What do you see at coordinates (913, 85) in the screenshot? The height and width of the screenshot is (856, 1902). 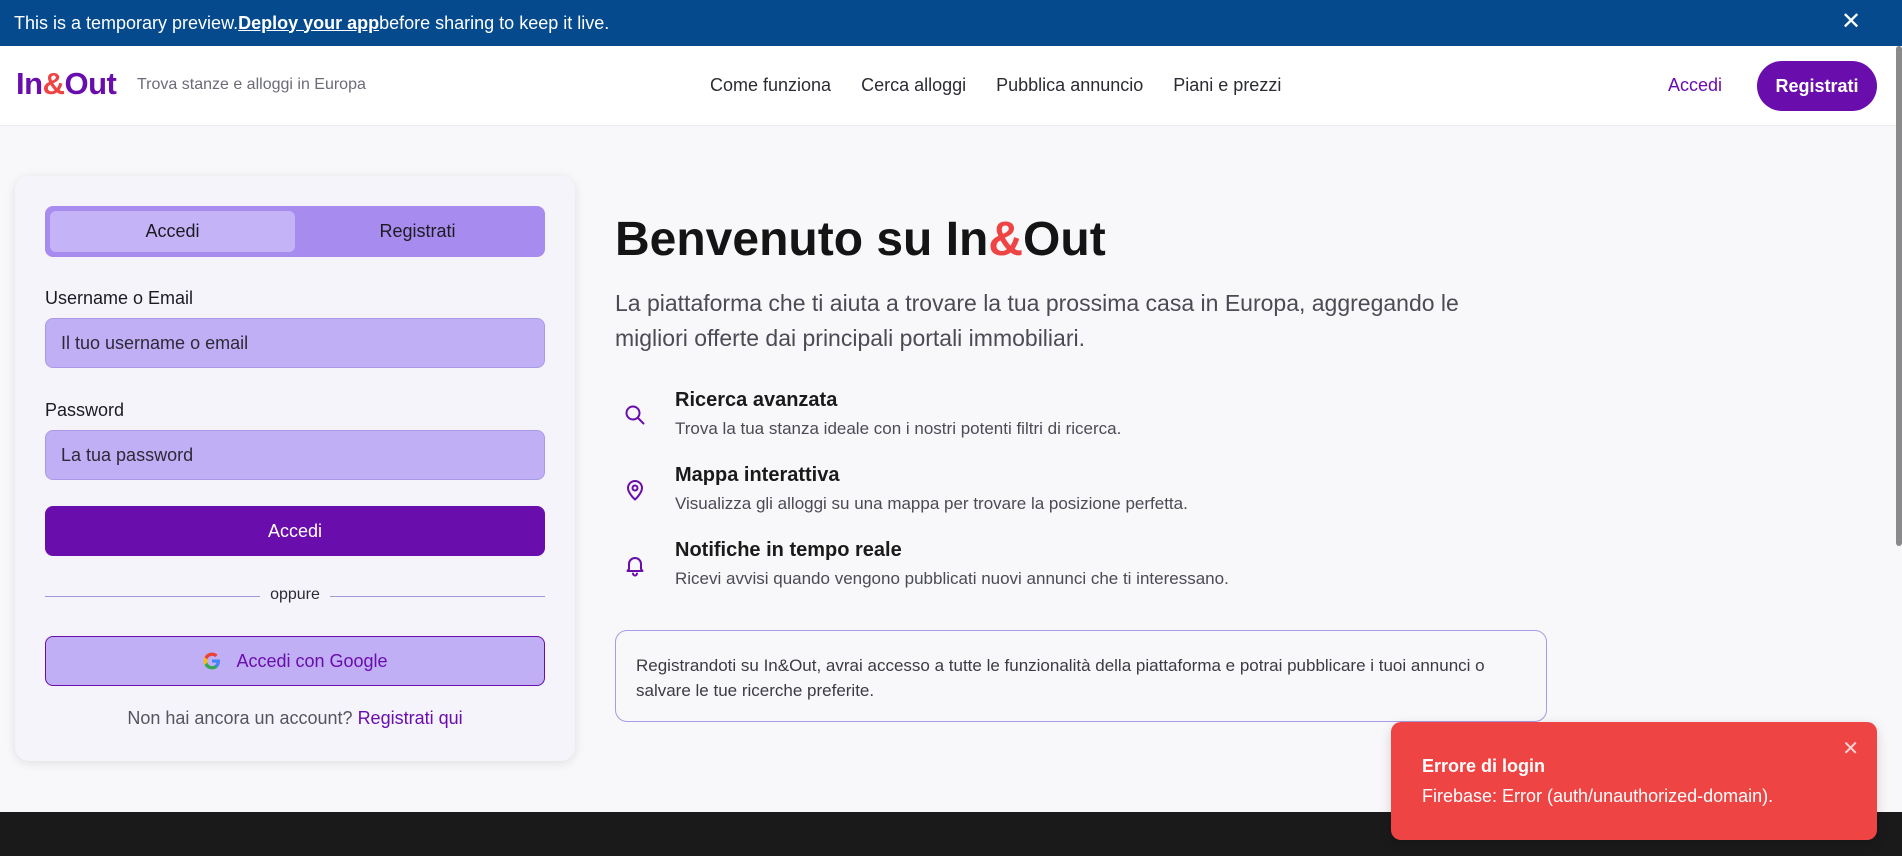 I see `nav-cerca-alloggi: Cerca alloggi` at bounding box center [913, 85].